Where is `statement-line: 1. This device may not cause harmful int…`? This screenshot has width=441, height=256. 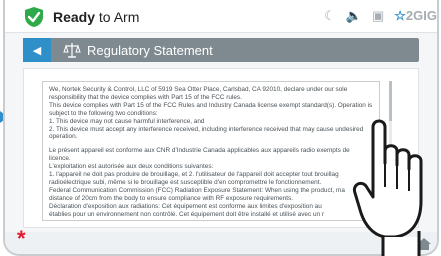
statement-line: 1. This device may not cause harmful int… is located at coordinates (127, 121).